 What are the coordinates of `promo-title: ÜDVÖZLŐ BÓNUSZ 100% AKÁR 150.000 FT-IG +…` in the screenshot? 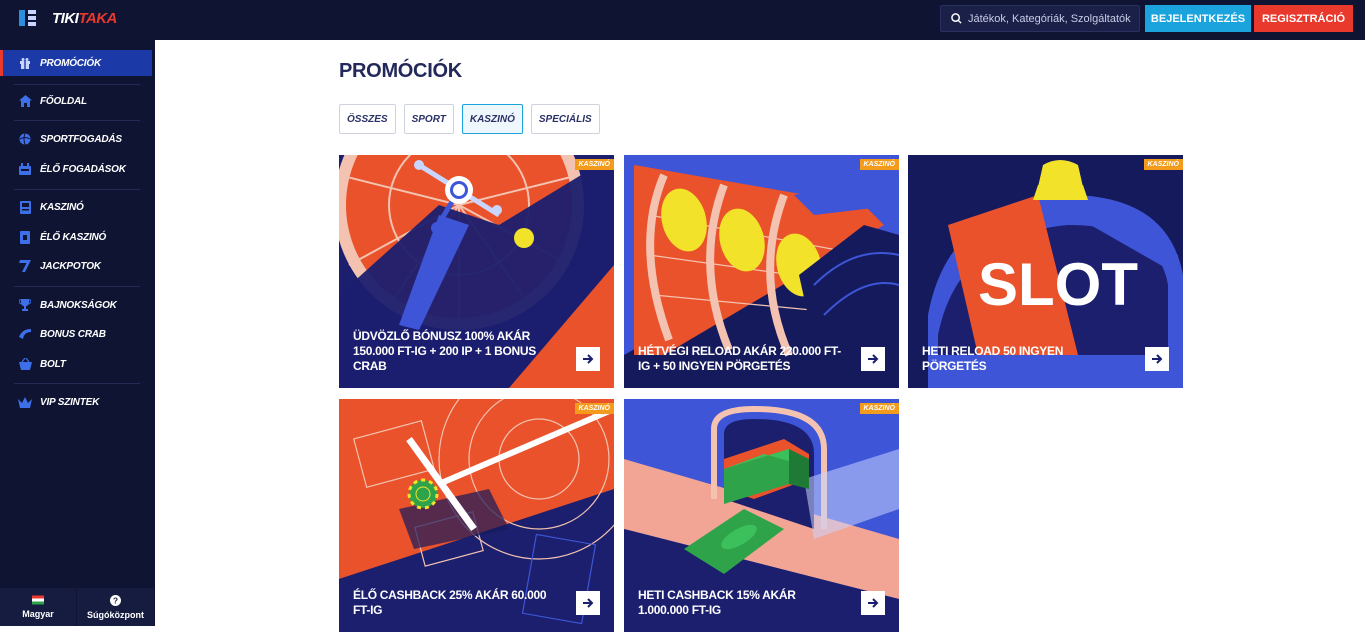 It's located at (444, 351).